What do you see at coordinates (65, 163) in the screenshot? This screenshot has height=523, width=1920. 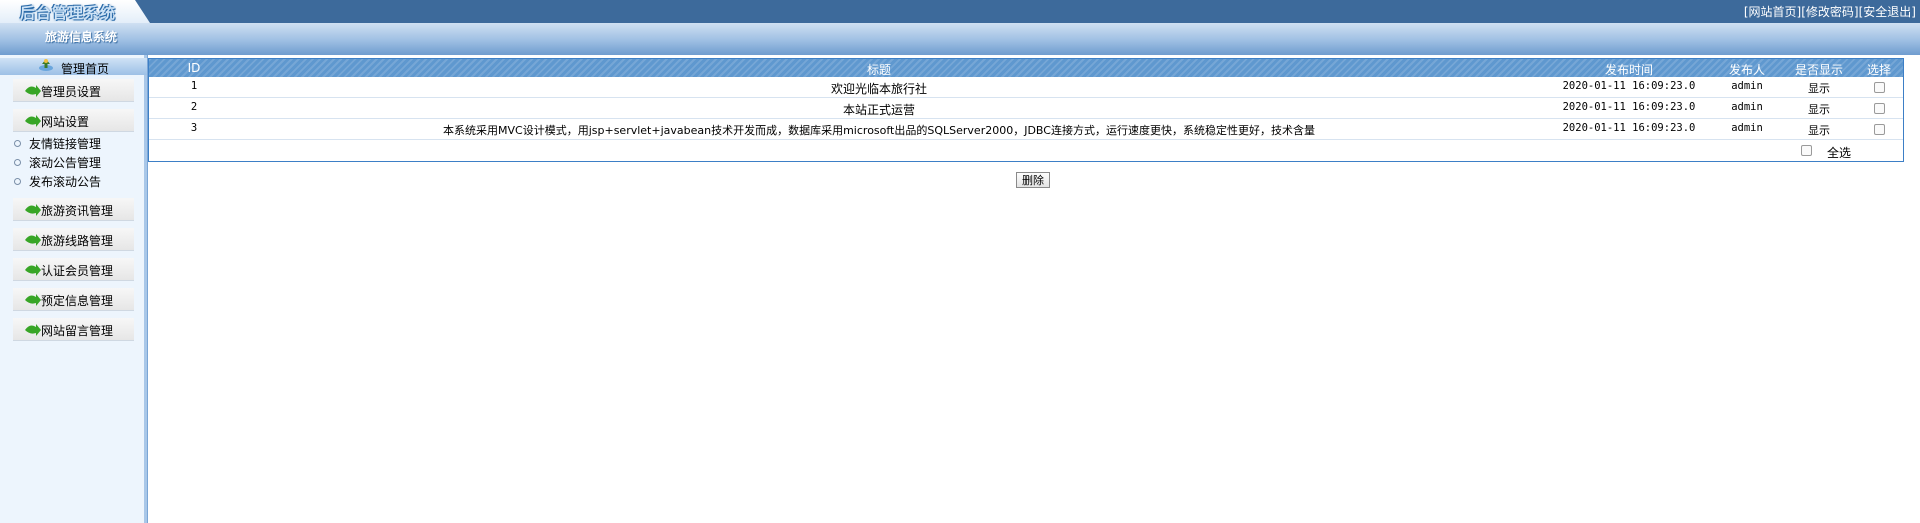 I see `sidebar-subitem-label: 滚动公告管理` at bounding box center [65, 163].